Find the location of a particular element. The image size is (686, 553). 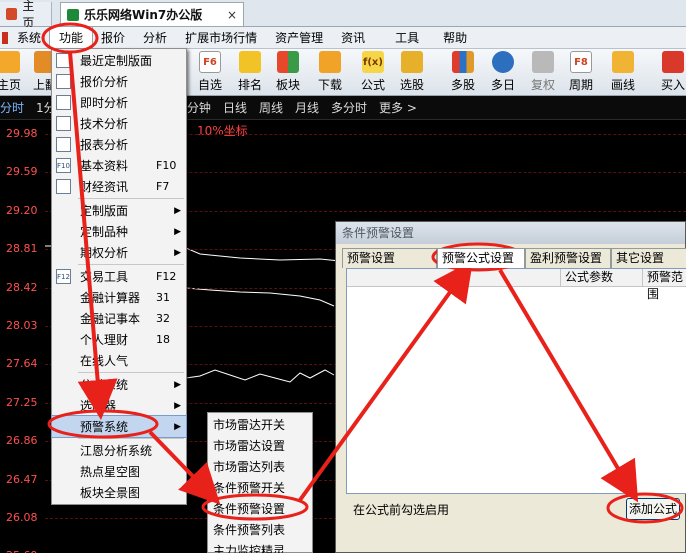

function-menu-item: 报表分析 is located at coordinates (119, 144).